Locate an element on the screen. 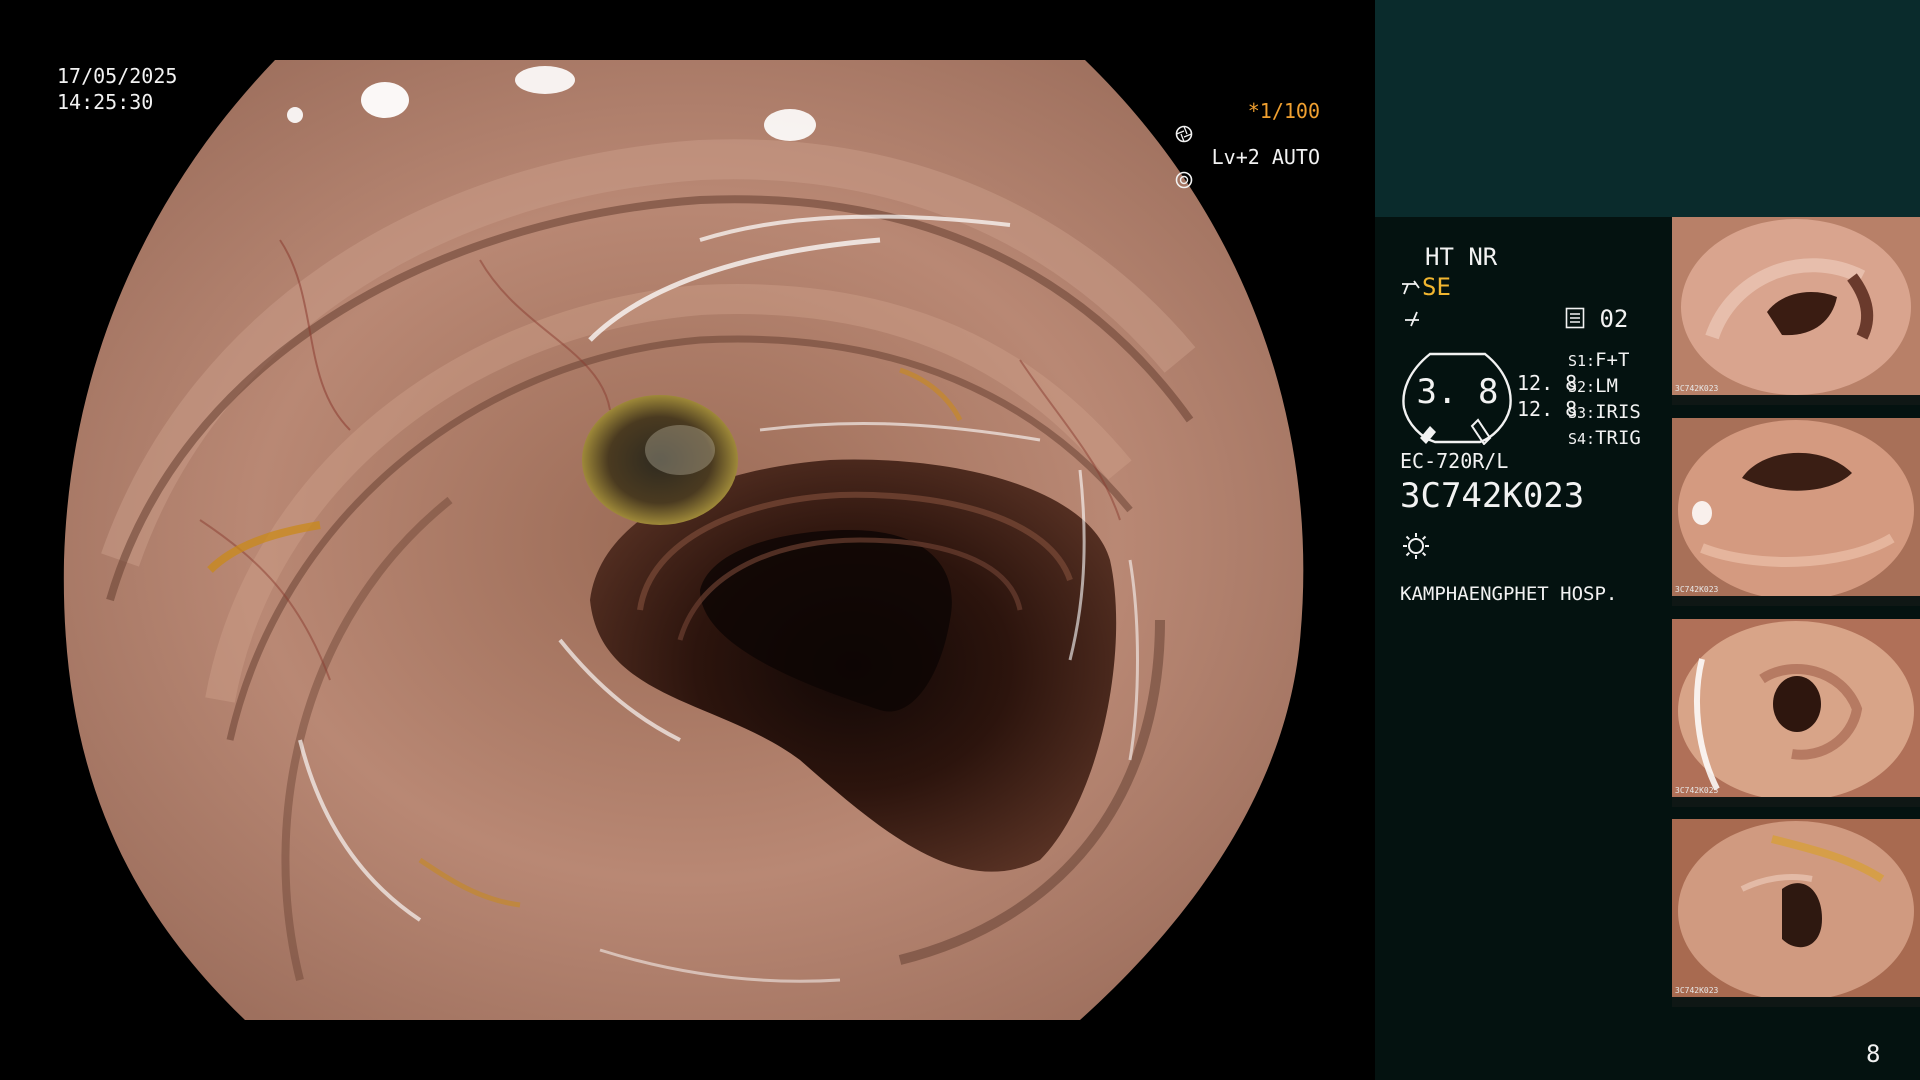 This screenshot has width=1920, height=1080. shutter-value: *1/100 is located at coordinates (1283, 111).